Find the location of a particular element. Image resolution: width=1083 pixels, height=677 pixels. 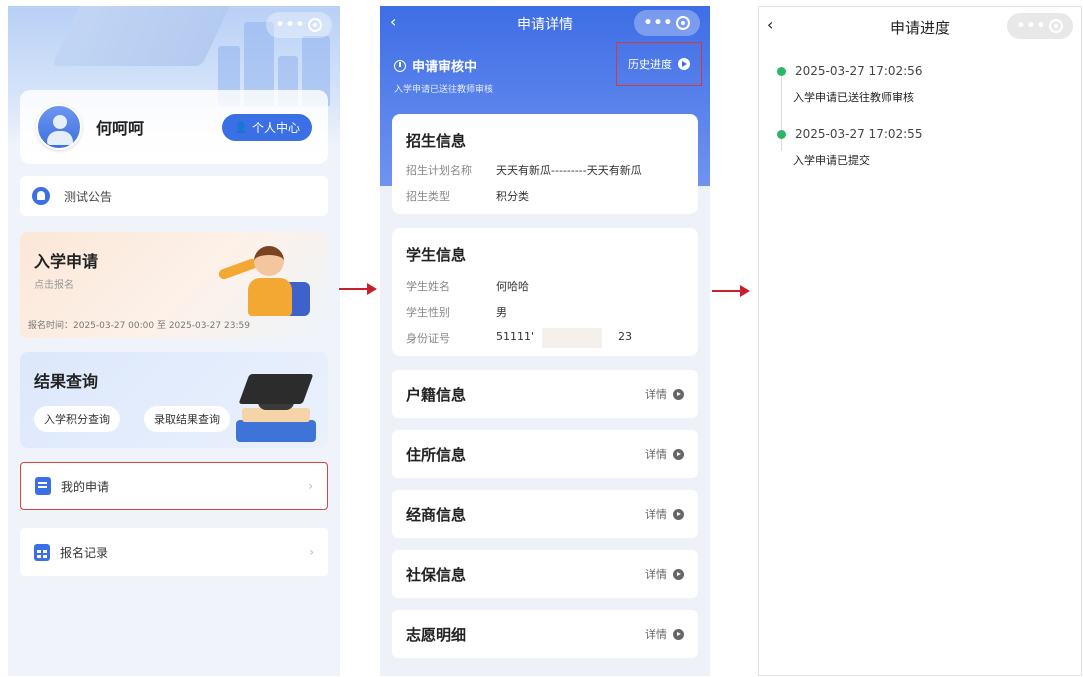

person-icon: 👤 is located at coordinates (241, 127).